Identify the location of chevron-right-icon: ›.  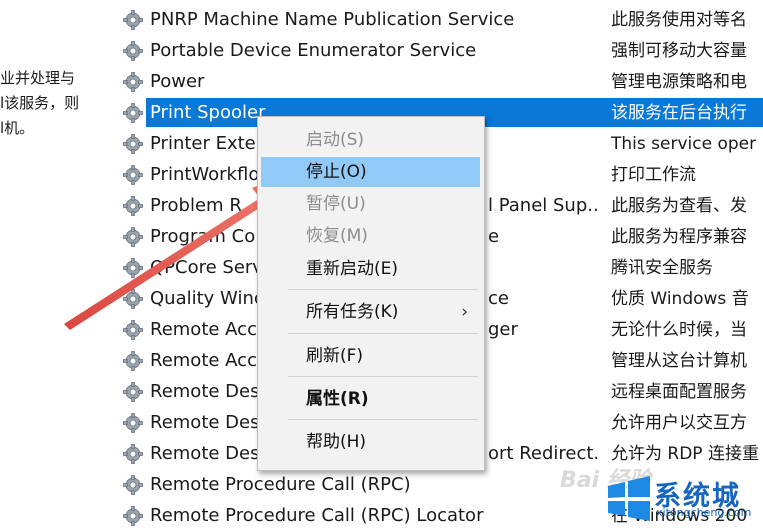
(464, 312).